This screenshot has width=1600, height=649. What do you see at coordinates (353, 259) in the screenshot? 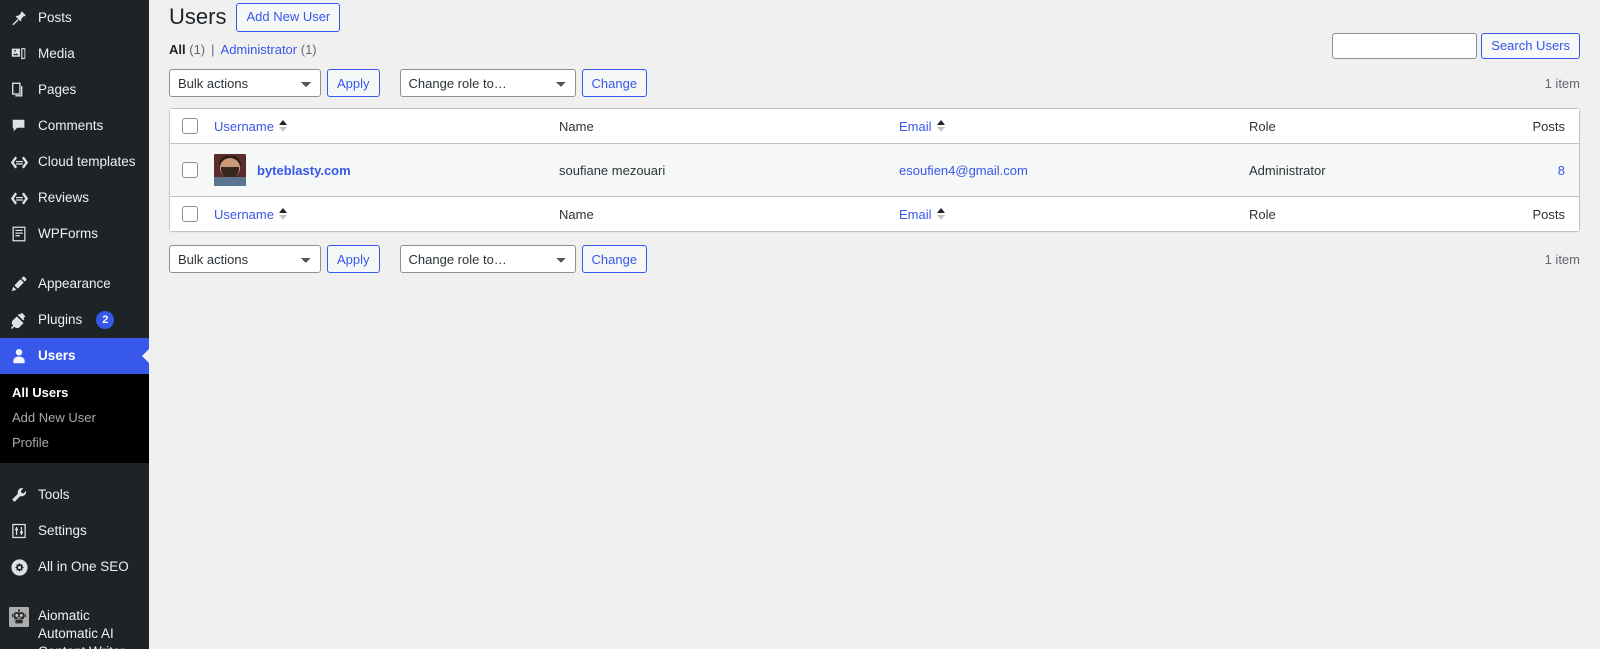
I see `bulk-apply-button-bottom: Apply` at bounding box center [353, 259].